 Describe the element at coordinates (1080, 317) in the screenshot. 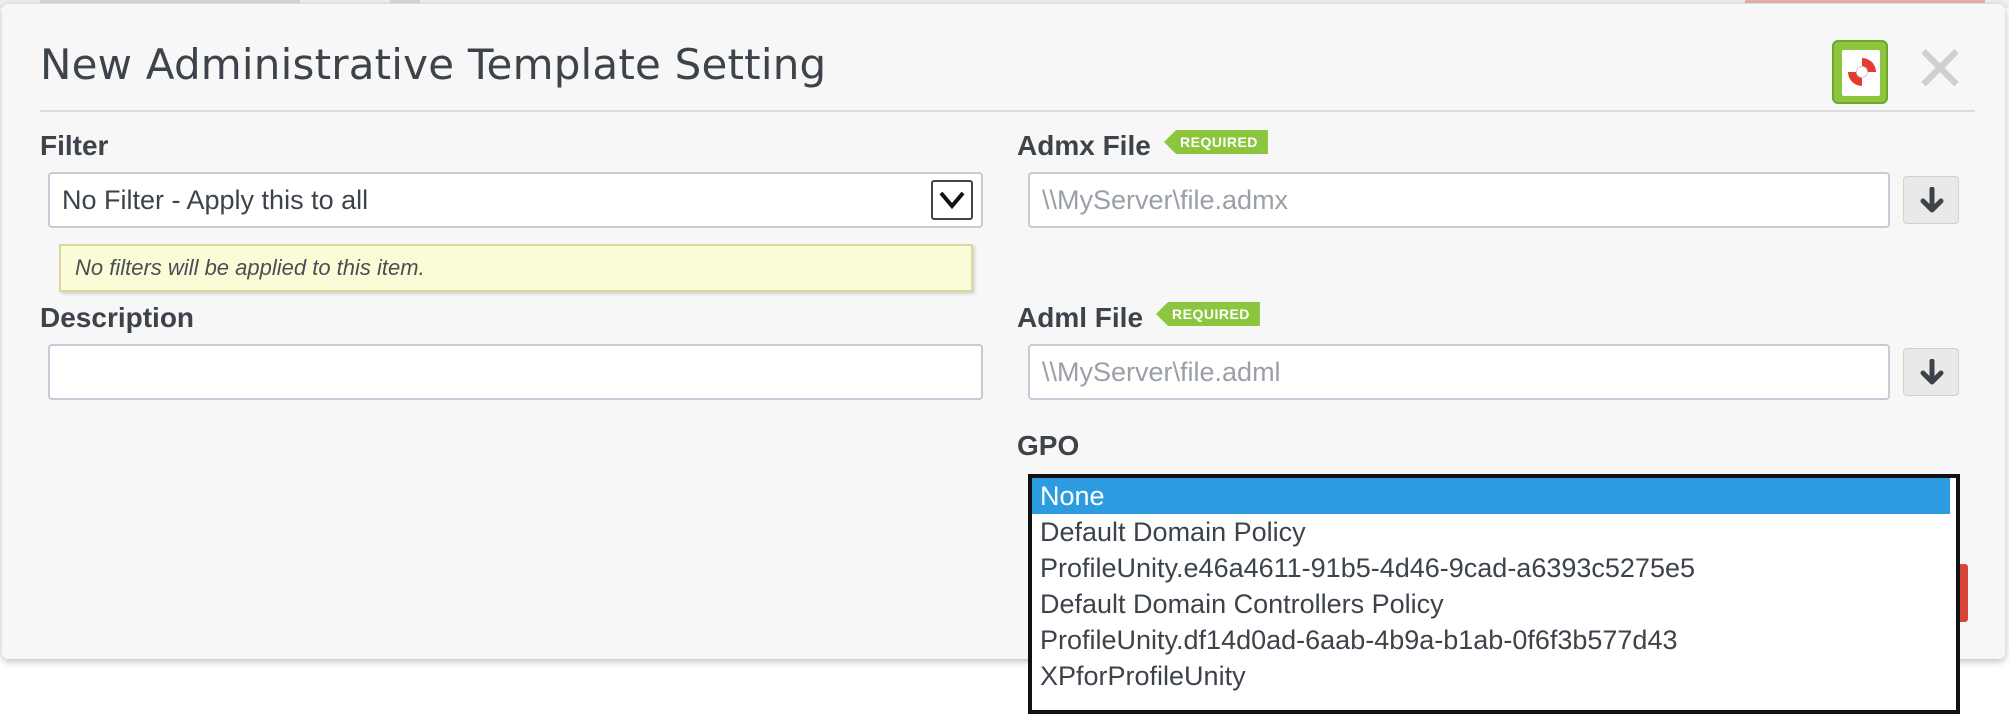

I see `adml-file-label: Adml File` at that location.